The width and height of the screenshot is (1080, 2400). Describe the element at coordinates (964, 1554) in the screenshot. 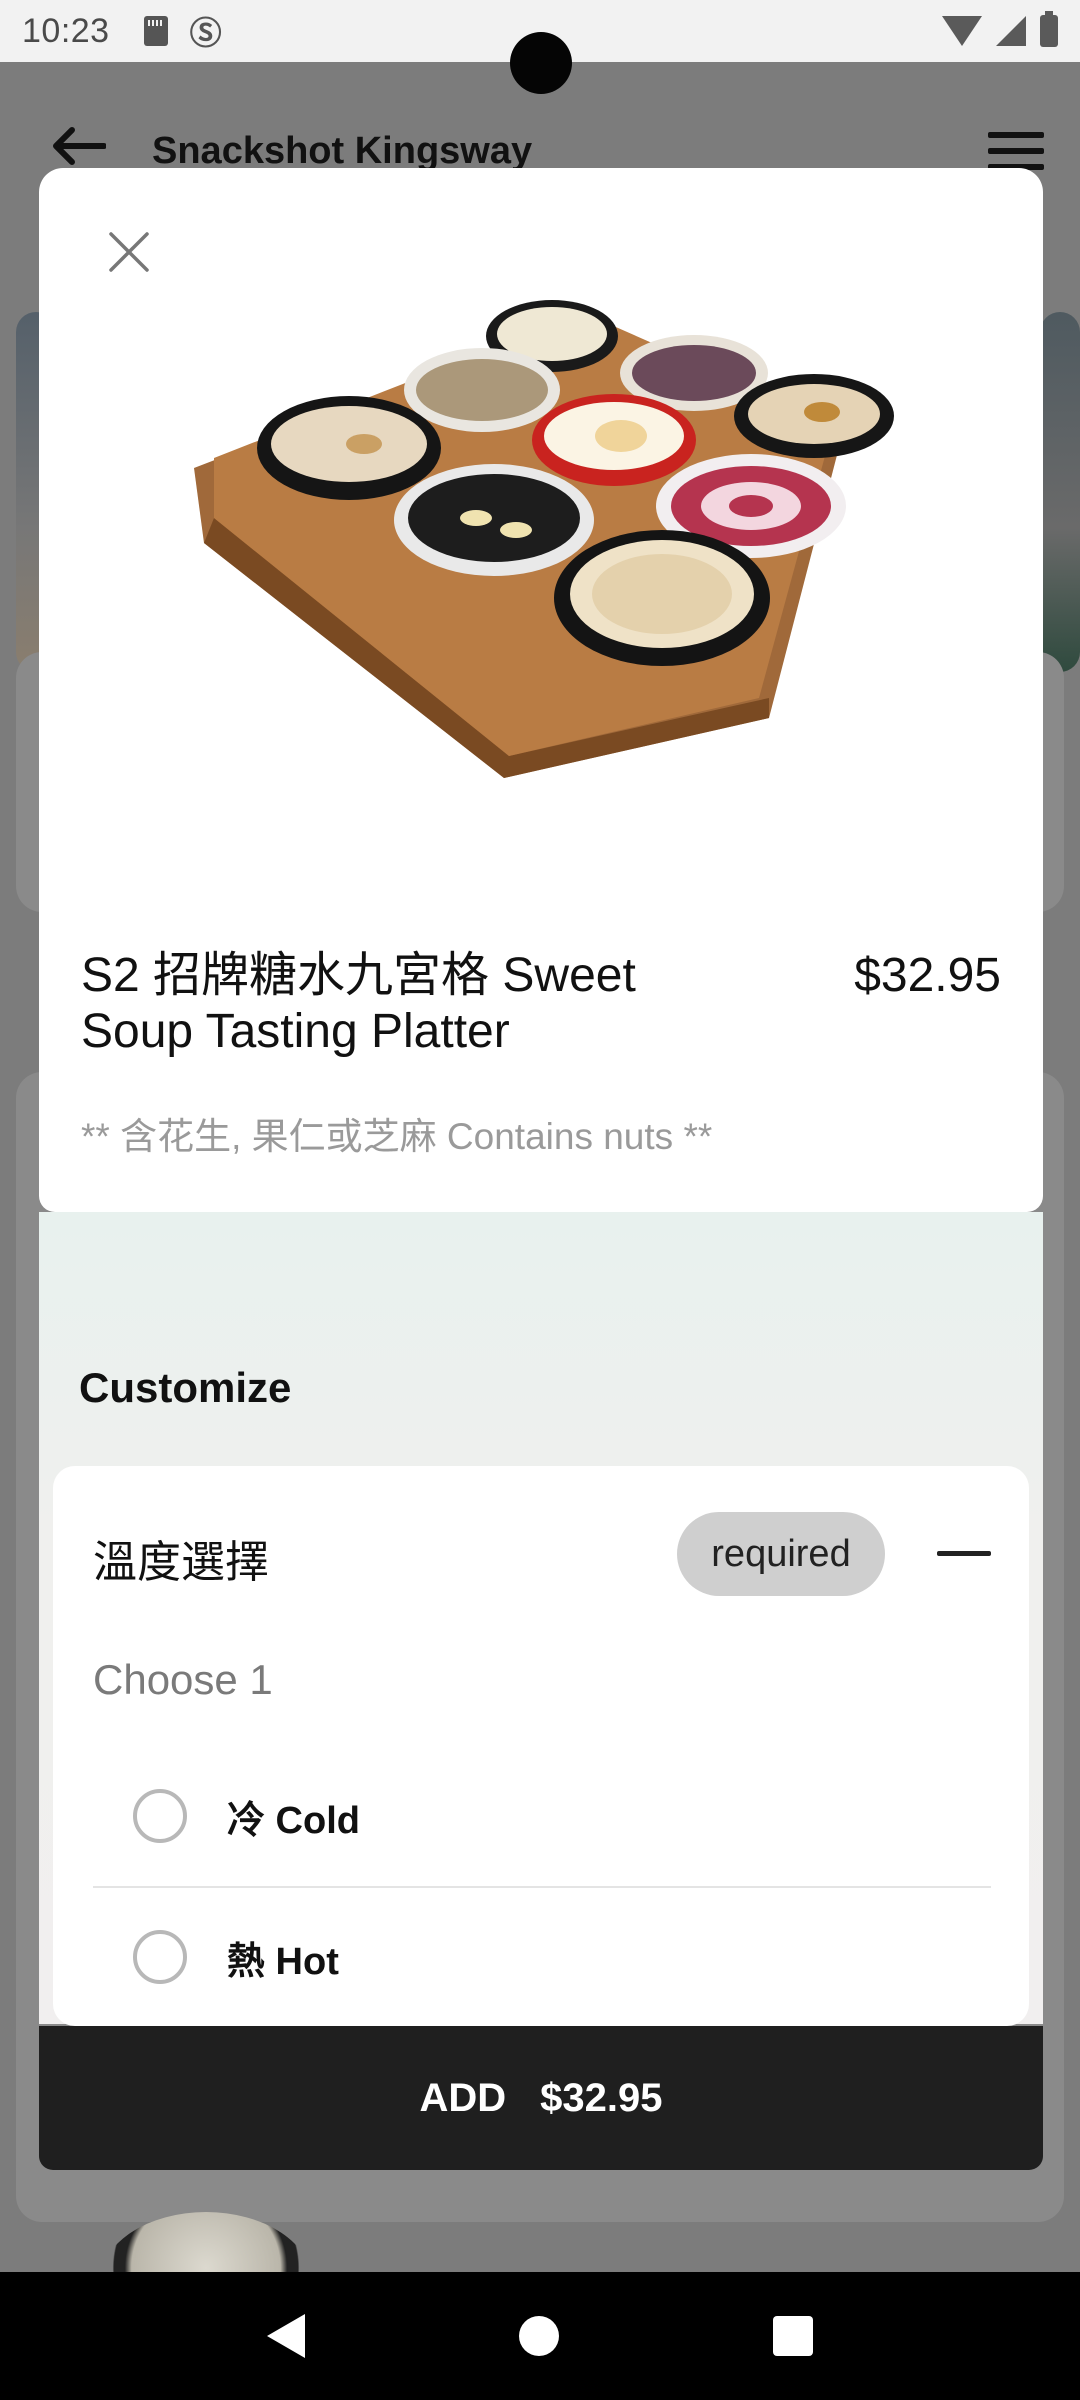

I see `minus-icon` at that location.